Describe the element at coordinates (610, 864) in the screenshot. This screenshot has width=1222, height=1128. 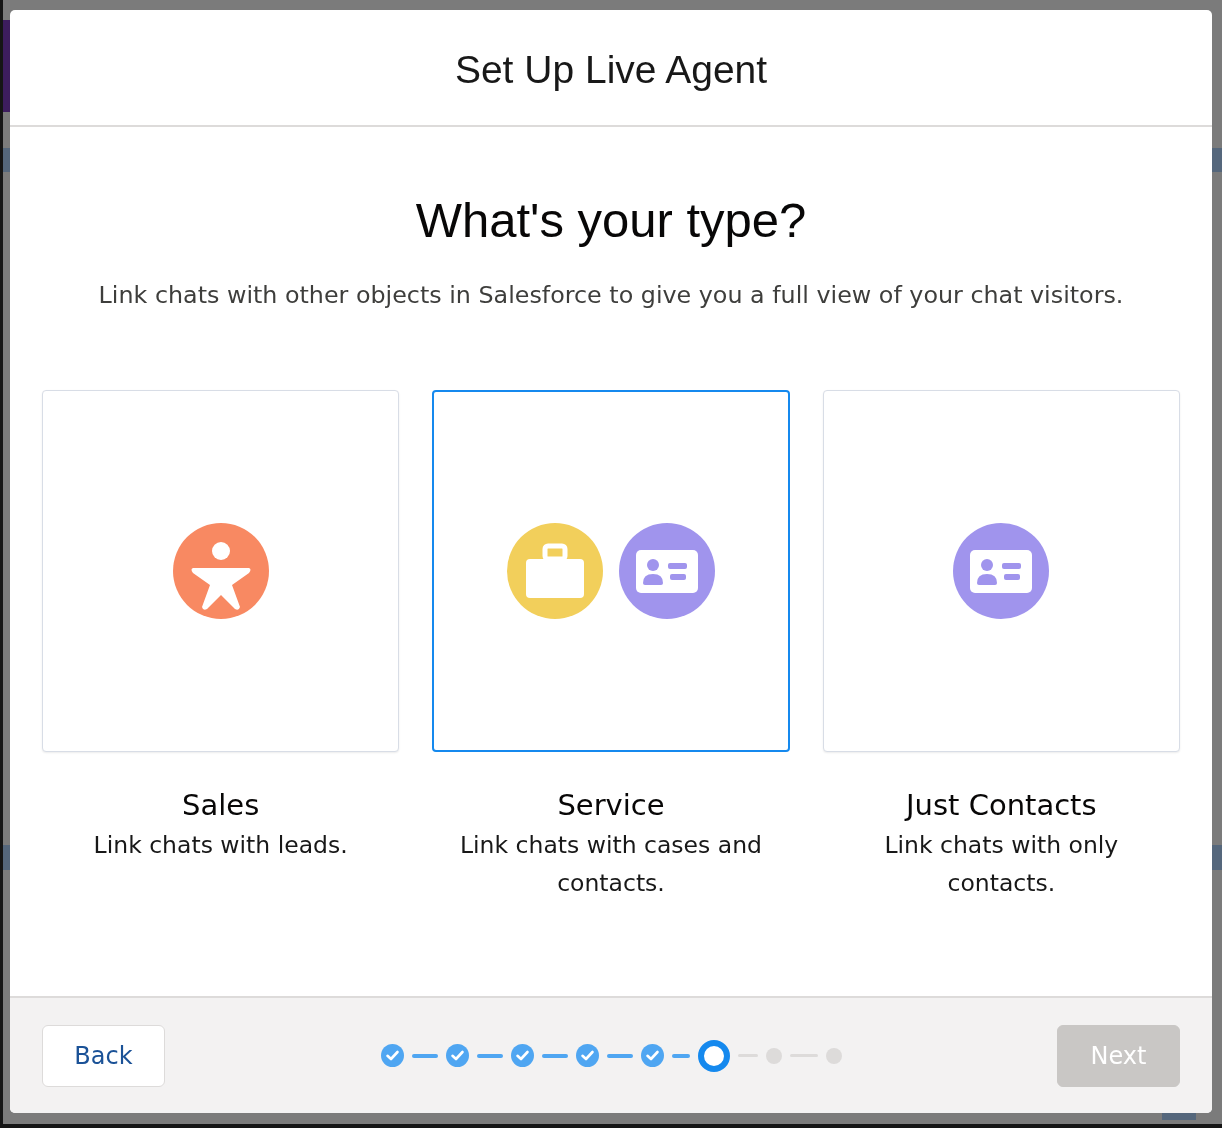
I see `option-description: Link chats with cases and contacts.` at that location.